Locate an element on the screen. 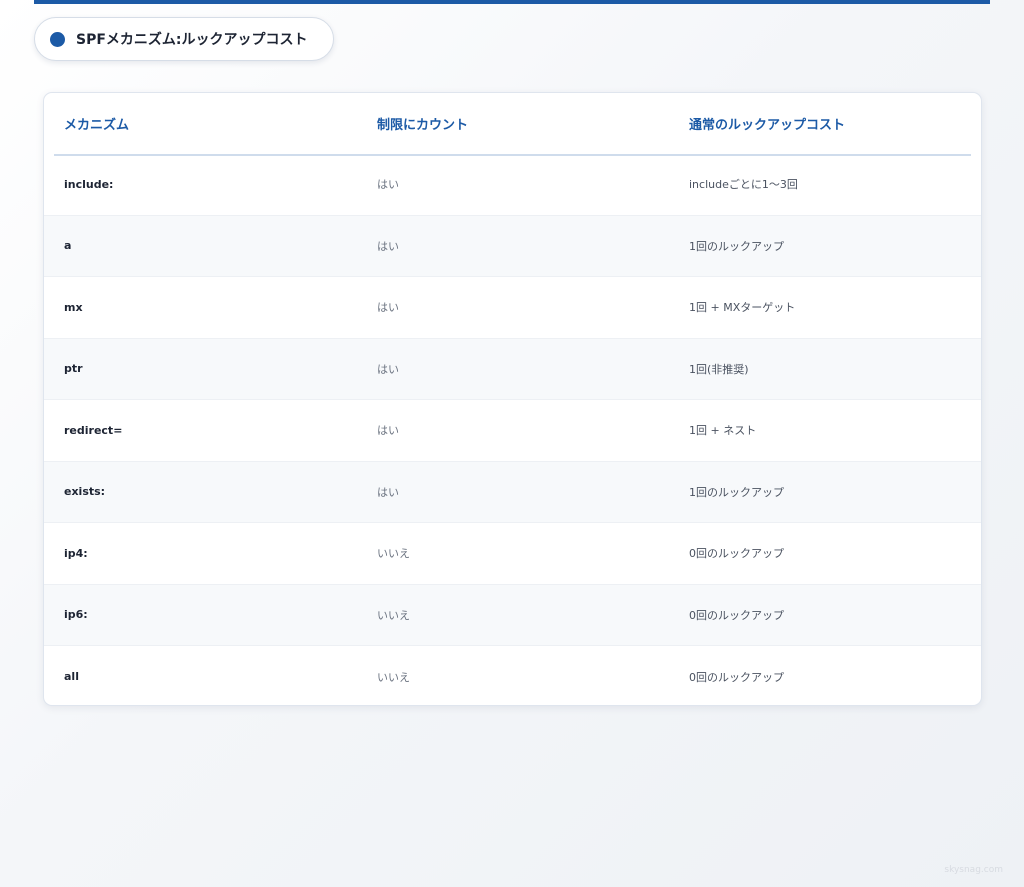 The width and height of the screenshot is (1024, 887). cost-cell: 1回 + ネスト is located at coordinates (723, 431).